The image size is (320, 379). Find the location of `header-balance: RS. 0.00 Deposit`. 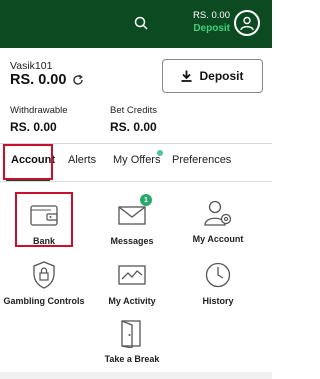

header-balance: RS. 0.00 Deposit is located at coordinates (211, 22).